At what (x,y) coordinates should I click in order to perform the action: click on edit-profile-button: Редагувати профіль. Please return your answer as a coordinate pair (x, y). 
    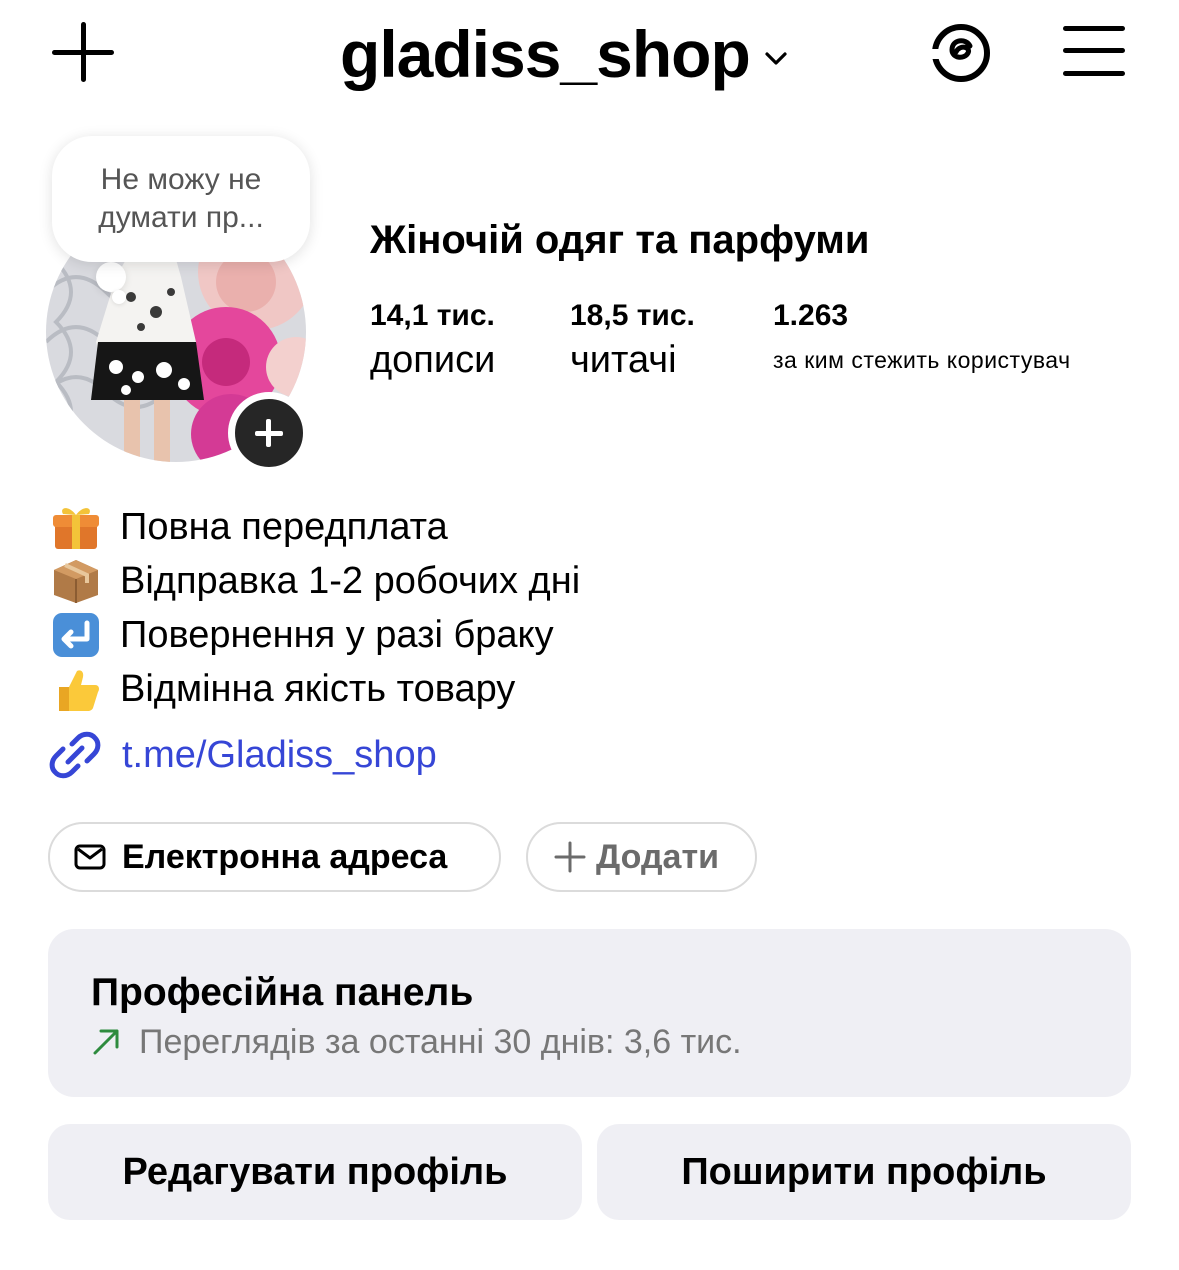
    Looking at the image, I should click on (315, 1172).